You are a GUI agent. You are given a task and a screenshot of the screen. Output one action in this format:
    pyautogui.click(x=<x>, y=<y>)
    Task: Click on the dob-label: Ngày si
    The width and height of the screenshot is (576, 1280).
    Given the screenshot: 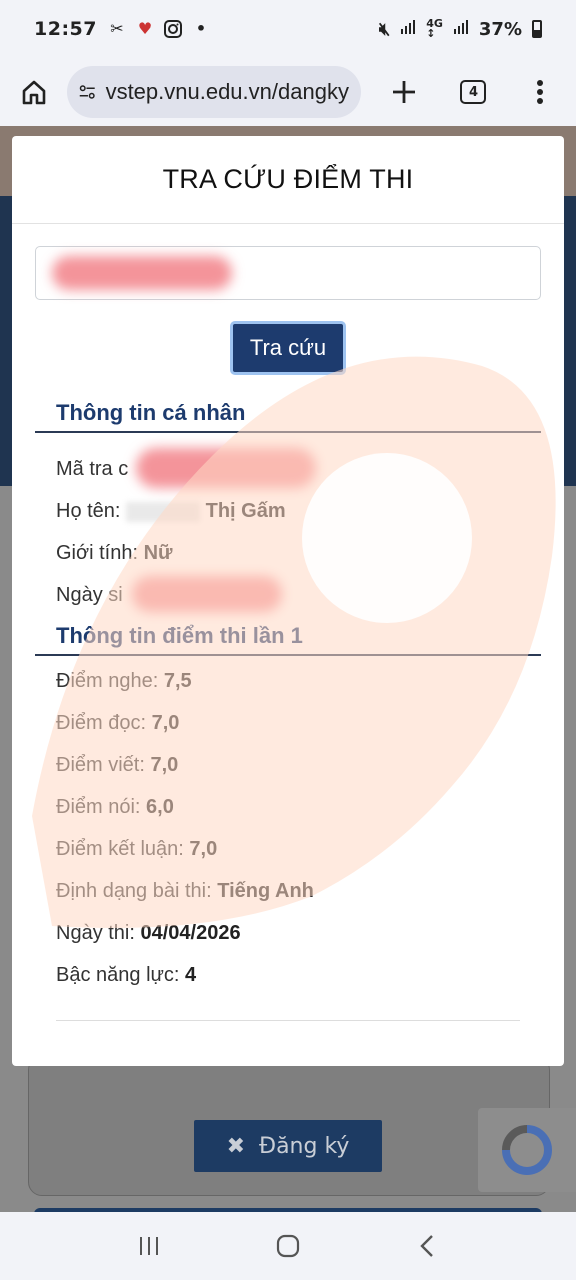 What is the action you would take?
    pyautogui.click(x=89, y=595)
    